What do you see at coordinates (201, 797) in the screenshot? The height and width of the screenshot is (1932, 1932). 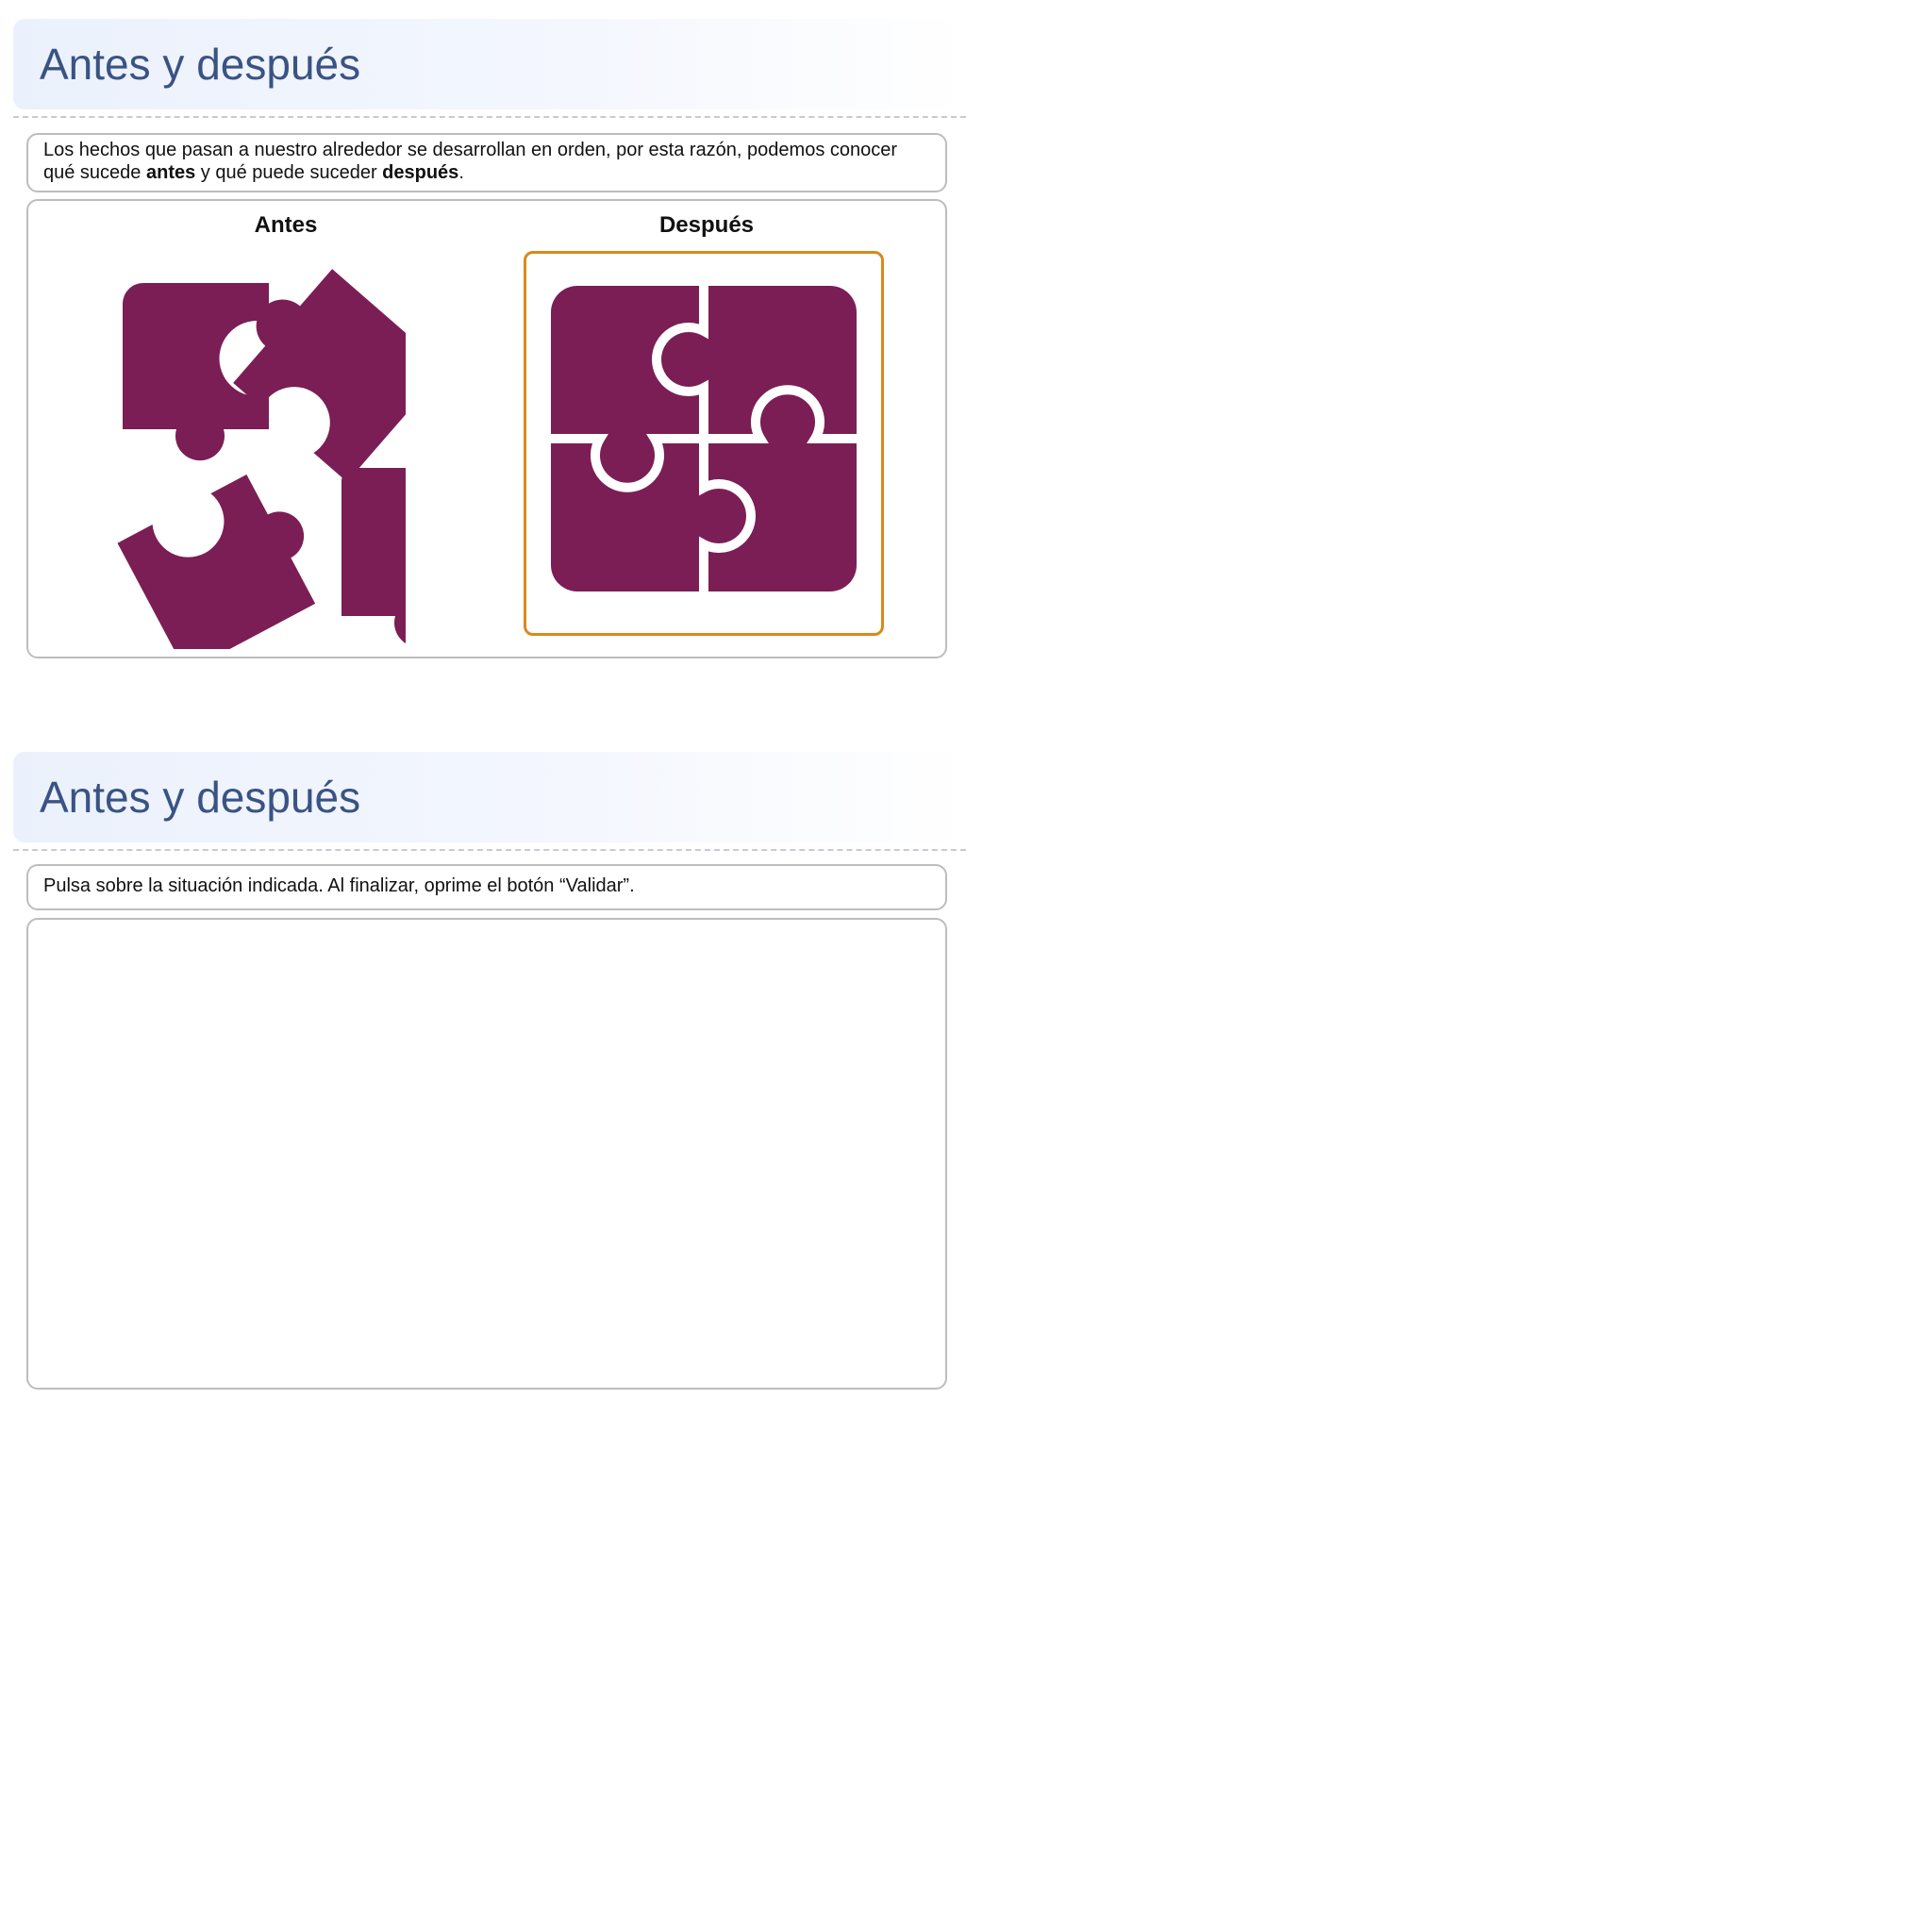 I see `page-title-2: Antes y después` at bounding box center [201, 797].